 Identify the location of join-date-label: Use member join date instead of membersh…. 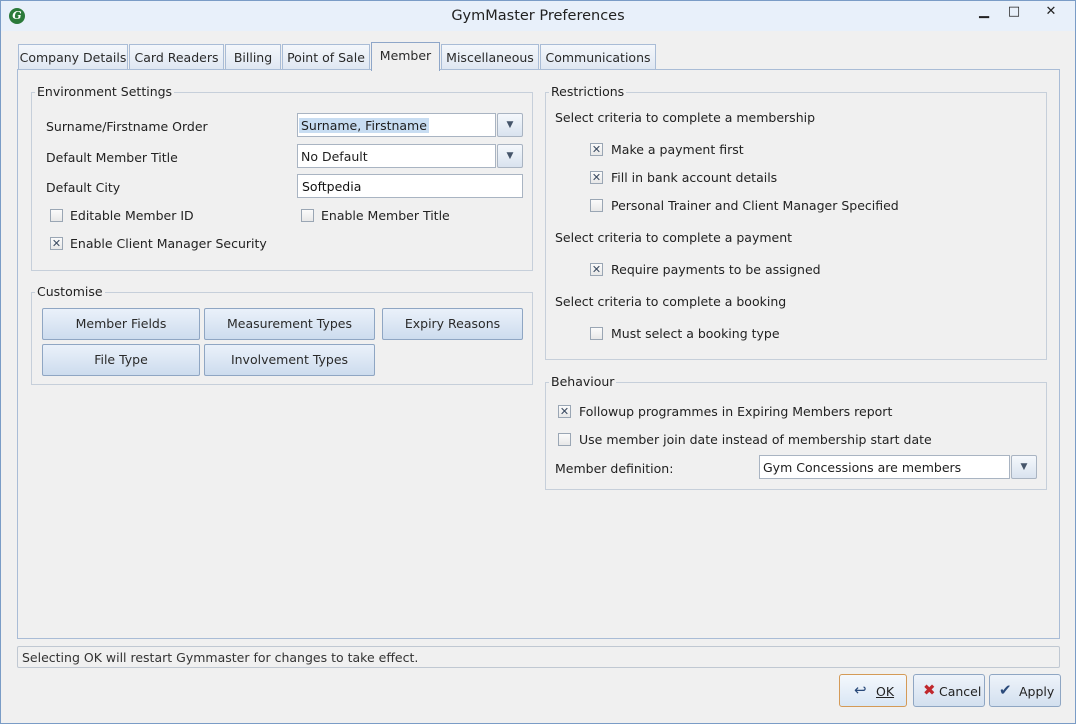
(755, 439).